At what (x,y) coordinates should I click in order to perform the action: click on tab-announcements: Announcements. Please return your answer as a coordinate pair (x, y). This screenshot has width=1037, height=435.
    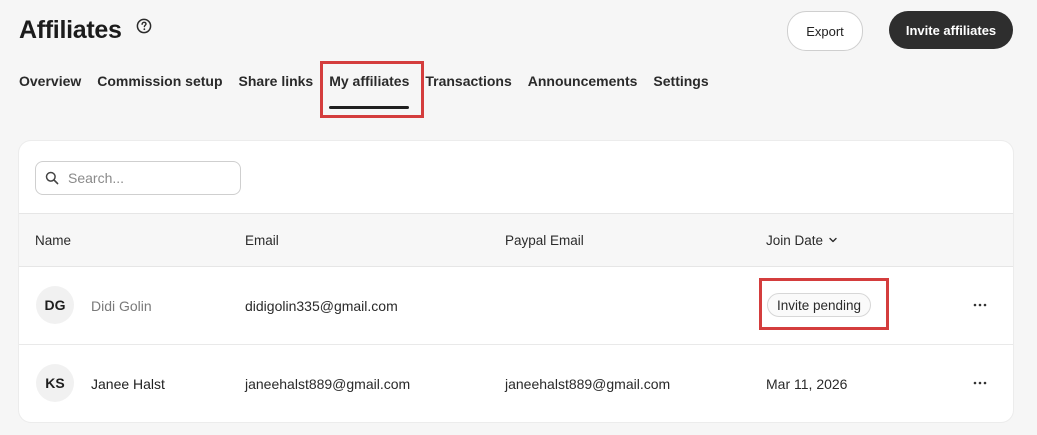
    Looking at the image, I should click on (583, 83).